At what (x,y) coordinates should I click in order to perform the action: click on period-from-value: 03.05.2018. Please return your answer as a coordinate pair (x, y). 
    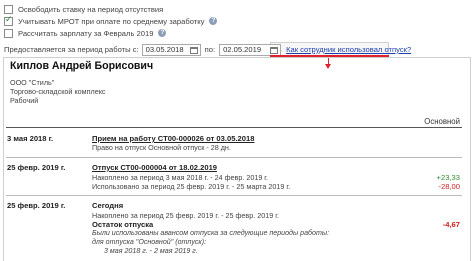
    Looking at the image, I should click on (164, 49).